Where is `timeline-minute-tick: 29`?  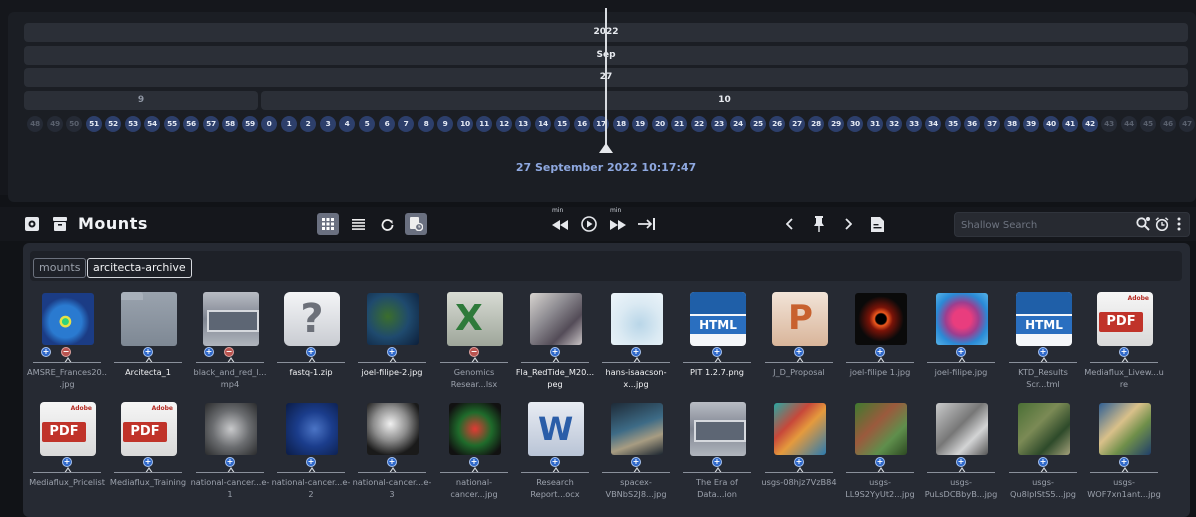 timeline-minute-tick: 29 is located at coordinates (836, 124).